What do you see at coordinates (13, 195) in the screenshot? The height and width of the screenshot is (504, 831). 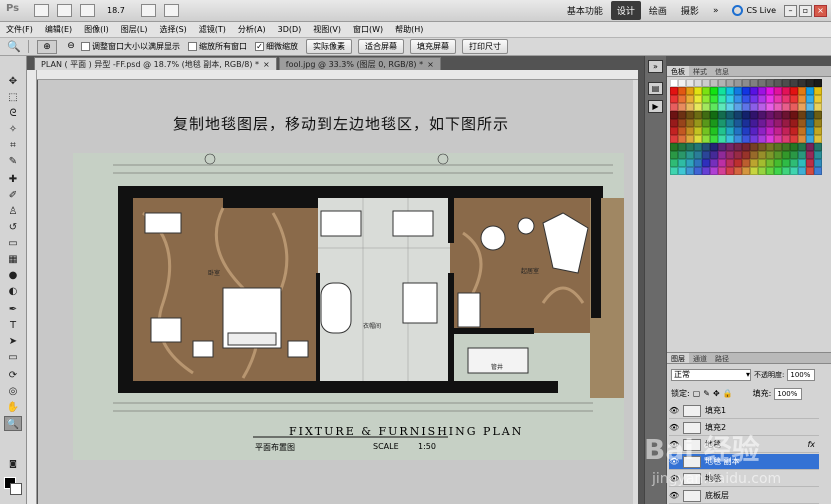 I see `brush-tool-icon: ✐` at bounding box center [13, 195].